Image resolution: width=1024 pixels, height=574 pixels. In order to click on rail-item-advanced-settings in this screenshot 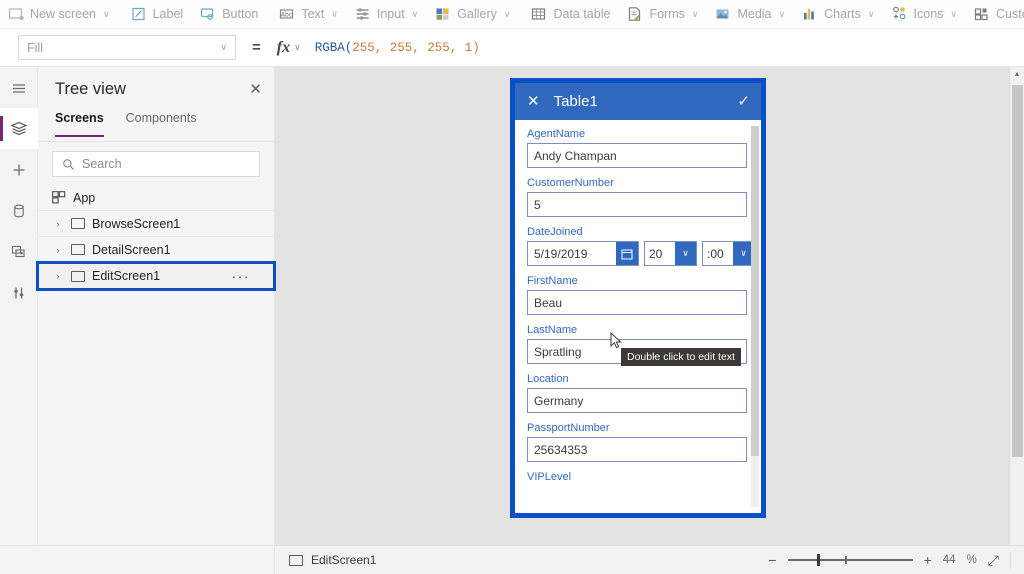, I will do `click(19, 292)`.